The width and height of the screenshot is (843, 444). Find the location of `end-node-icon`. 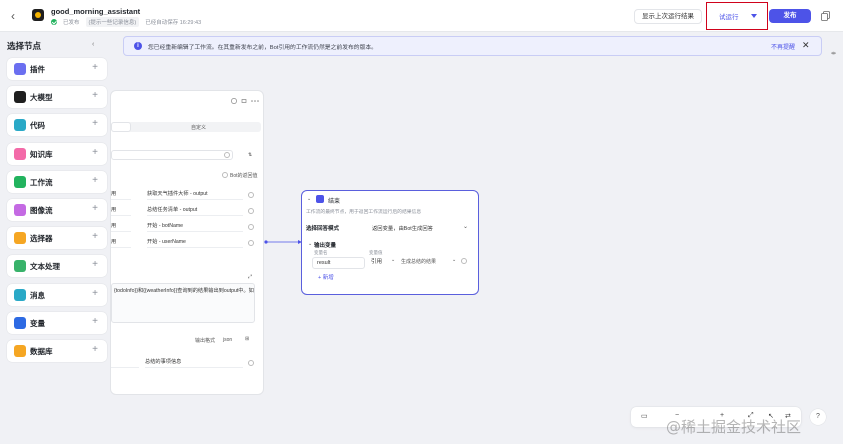

end-node-icon is located at coordinates (320, 199).